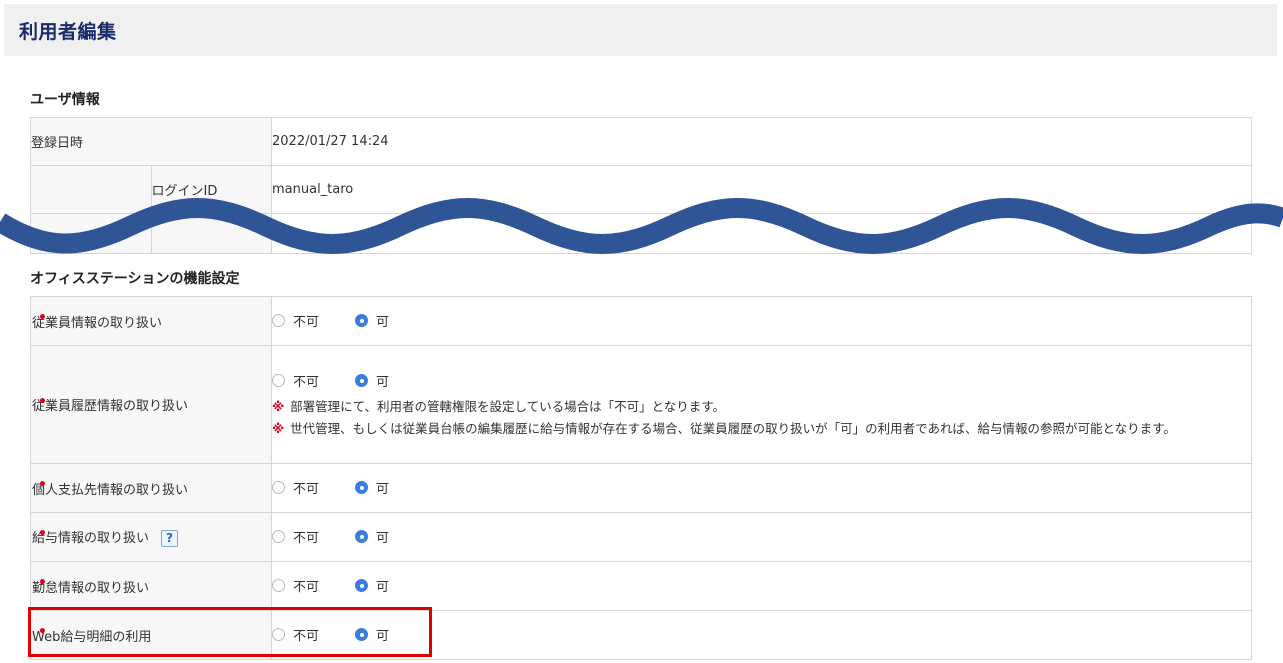 This screenshot has height=663, width=1283. What do you see at coordinates (640, 30) in the screenshot?
I see `page-header: 利用者編集` at bounding box center [640, 30].